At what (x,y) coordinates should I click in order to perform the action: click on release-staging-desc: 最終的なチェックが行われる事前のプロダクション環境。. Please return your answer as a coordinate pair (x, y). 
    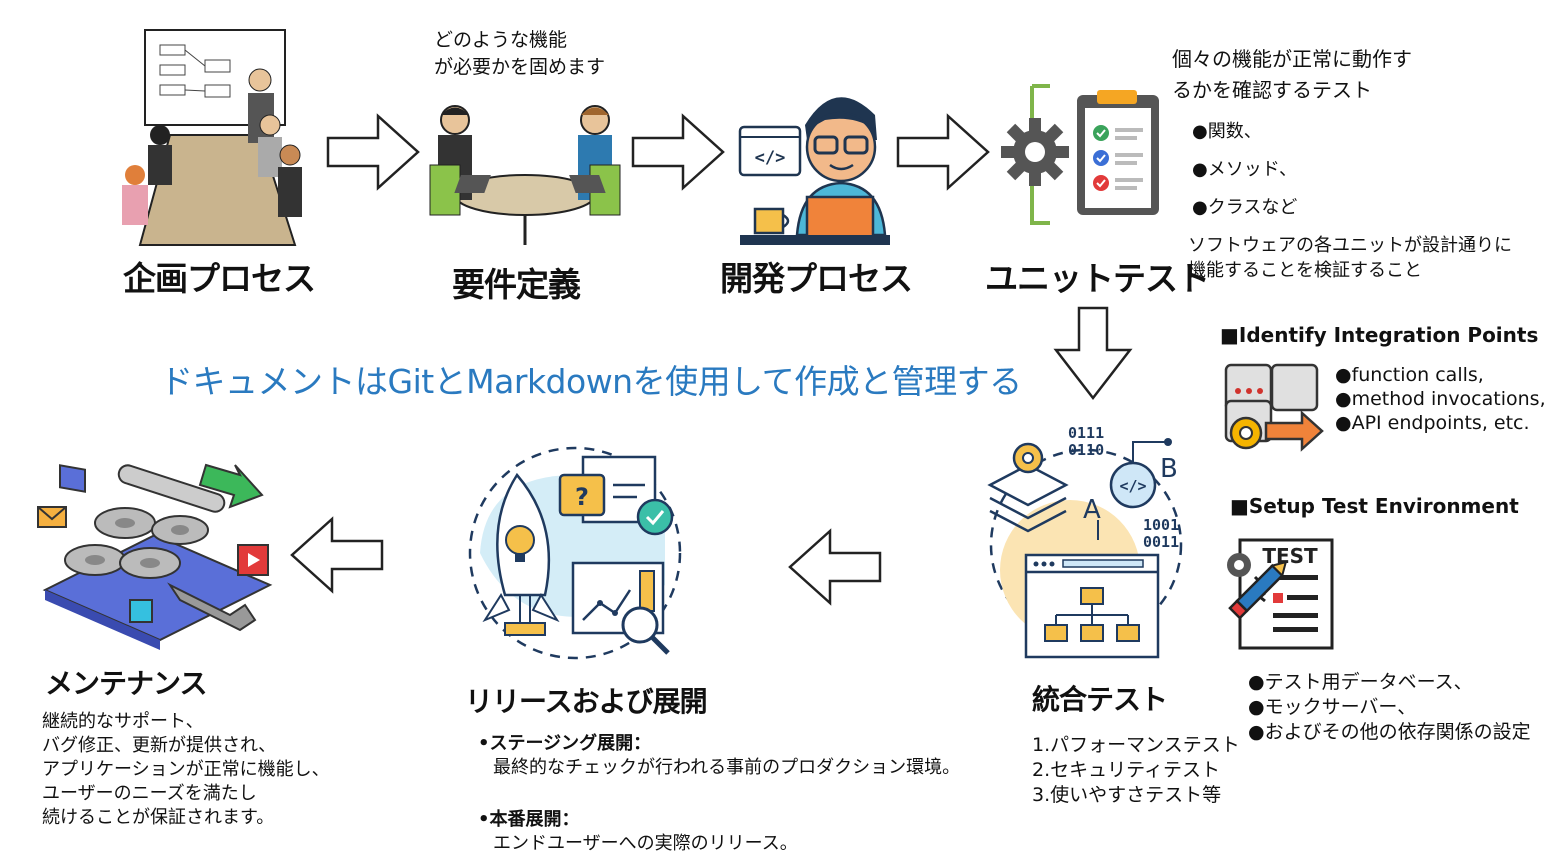
    Looking at the image, I should click on (727, 767).